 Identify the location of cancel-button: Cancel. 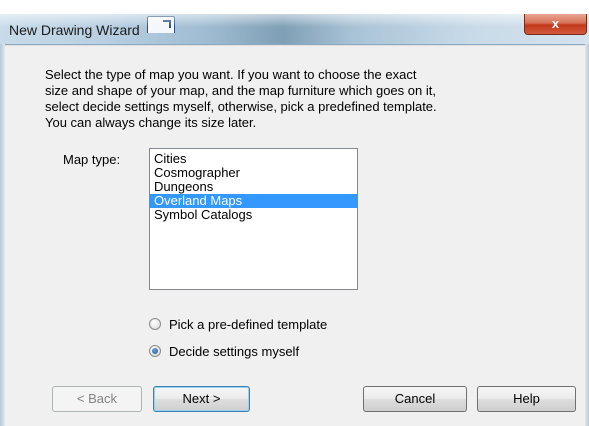
(415, 399).